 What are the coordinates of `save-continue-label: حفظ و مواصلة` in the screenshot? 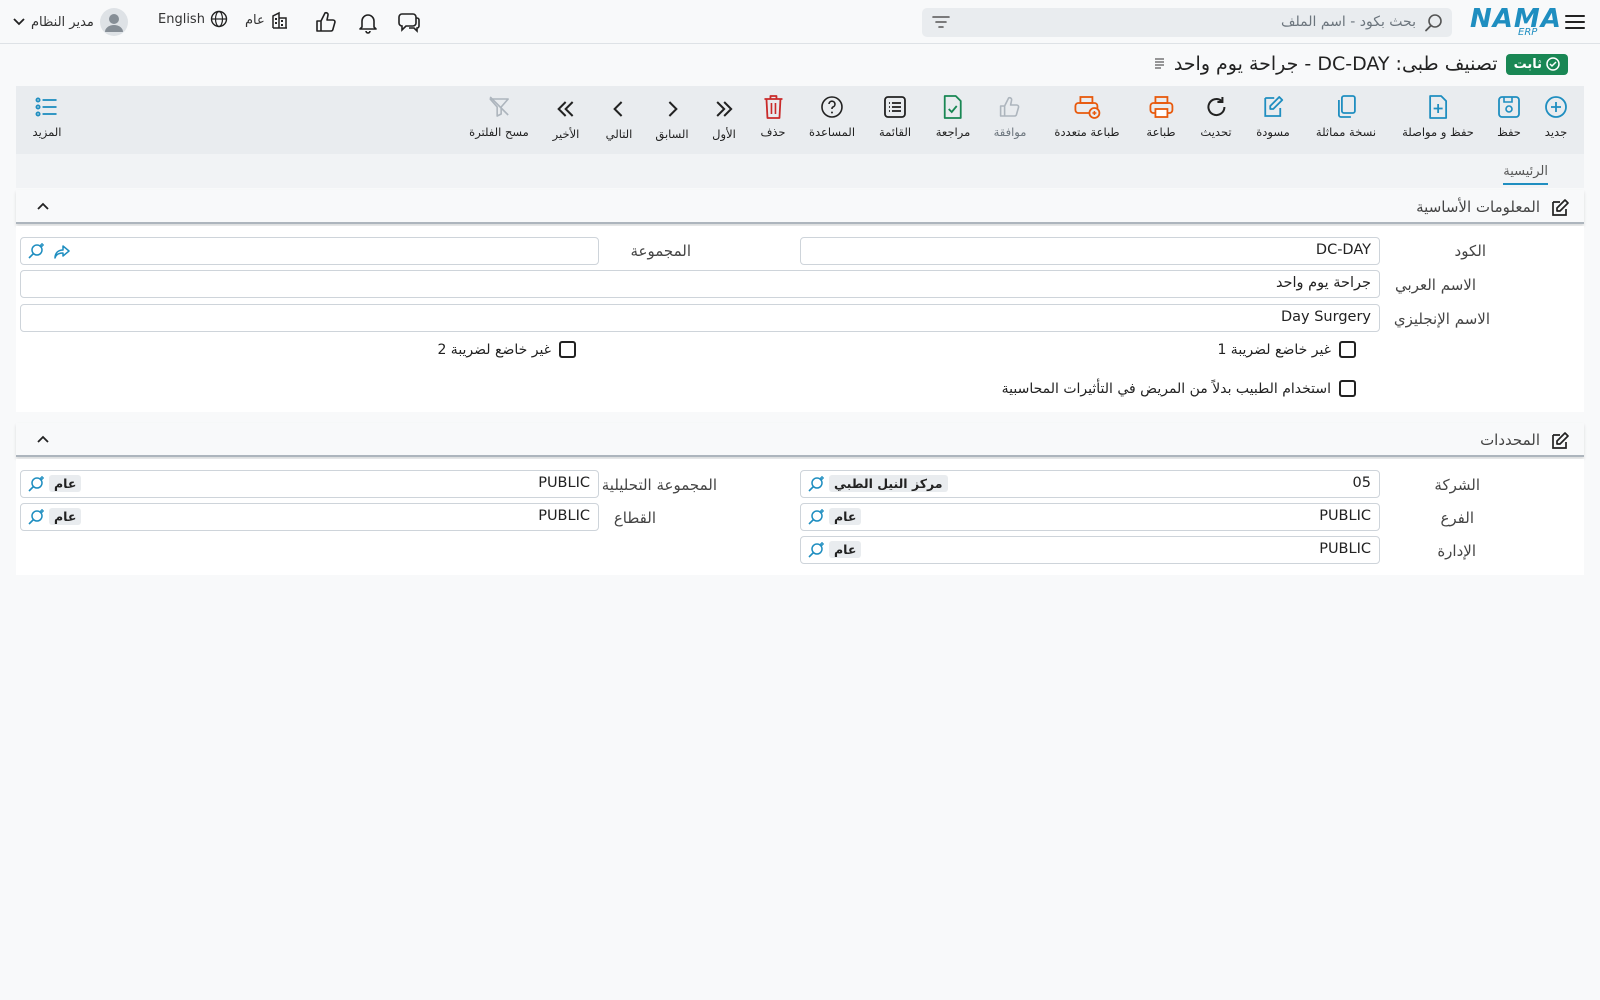 It's located at (1438, 132).